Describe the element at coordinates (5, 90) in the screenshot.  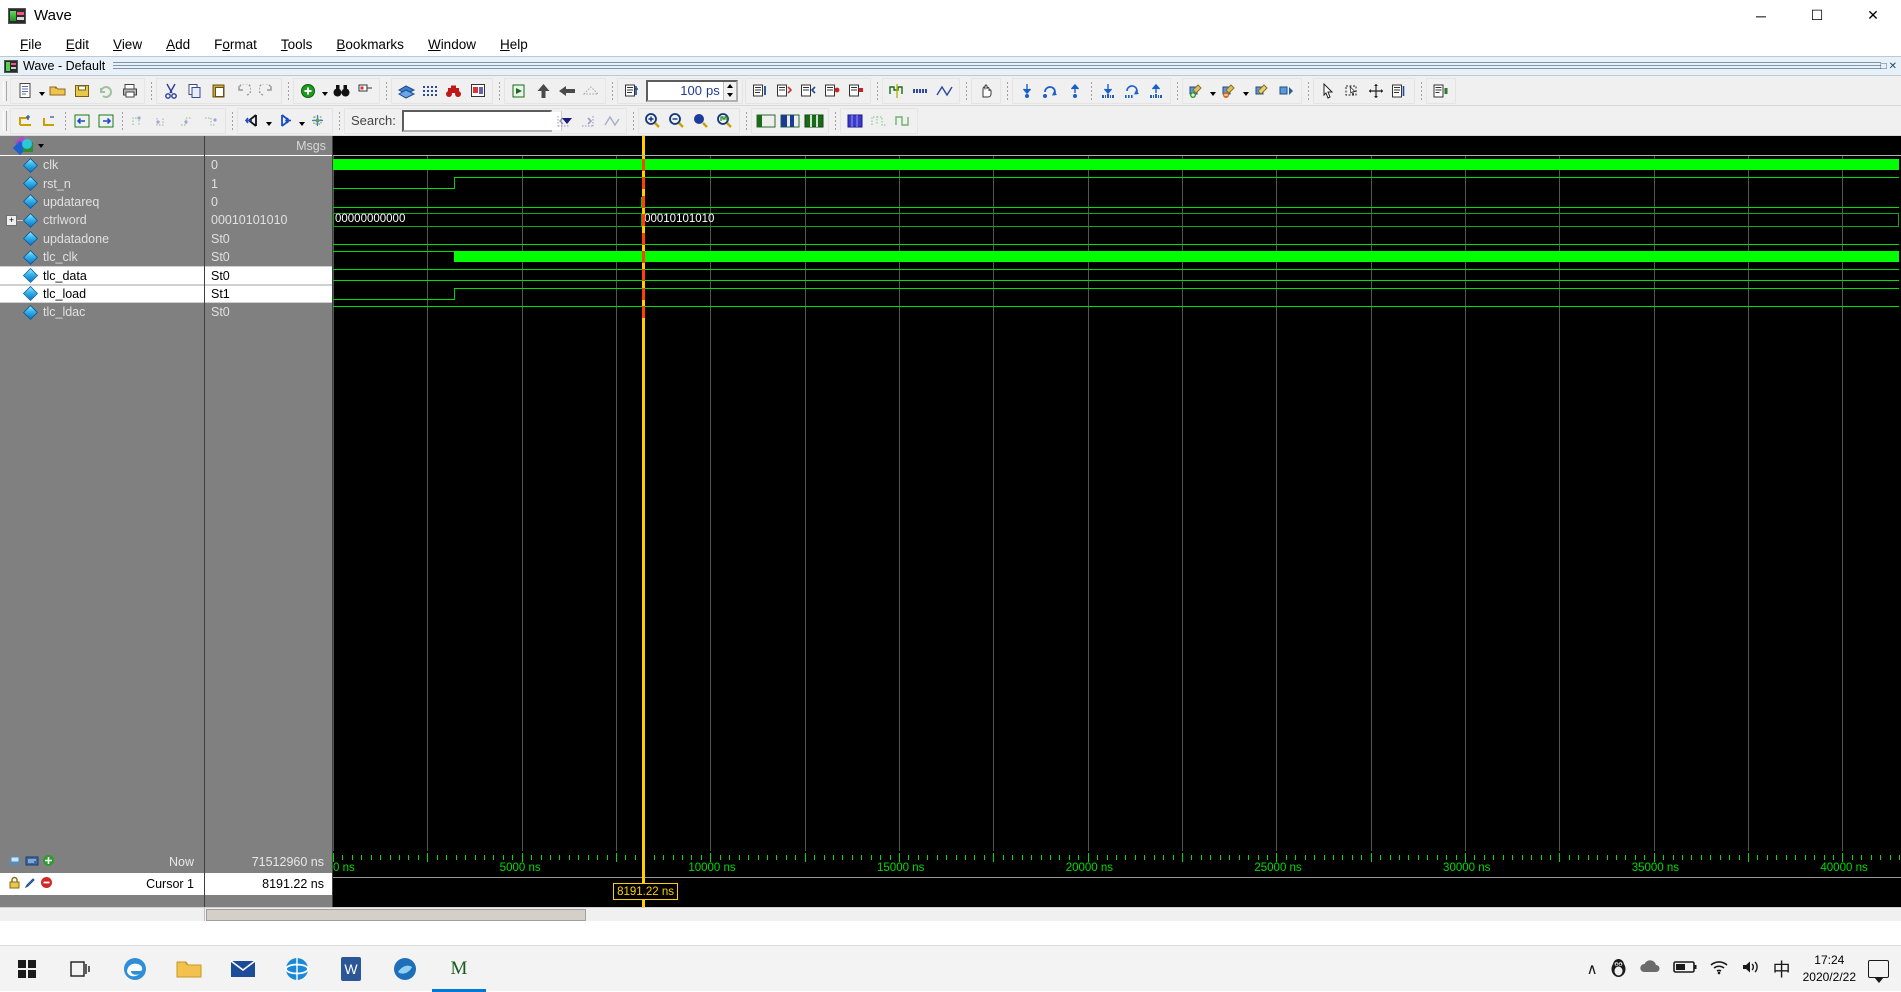
I see `toolbar-handle` at that location.